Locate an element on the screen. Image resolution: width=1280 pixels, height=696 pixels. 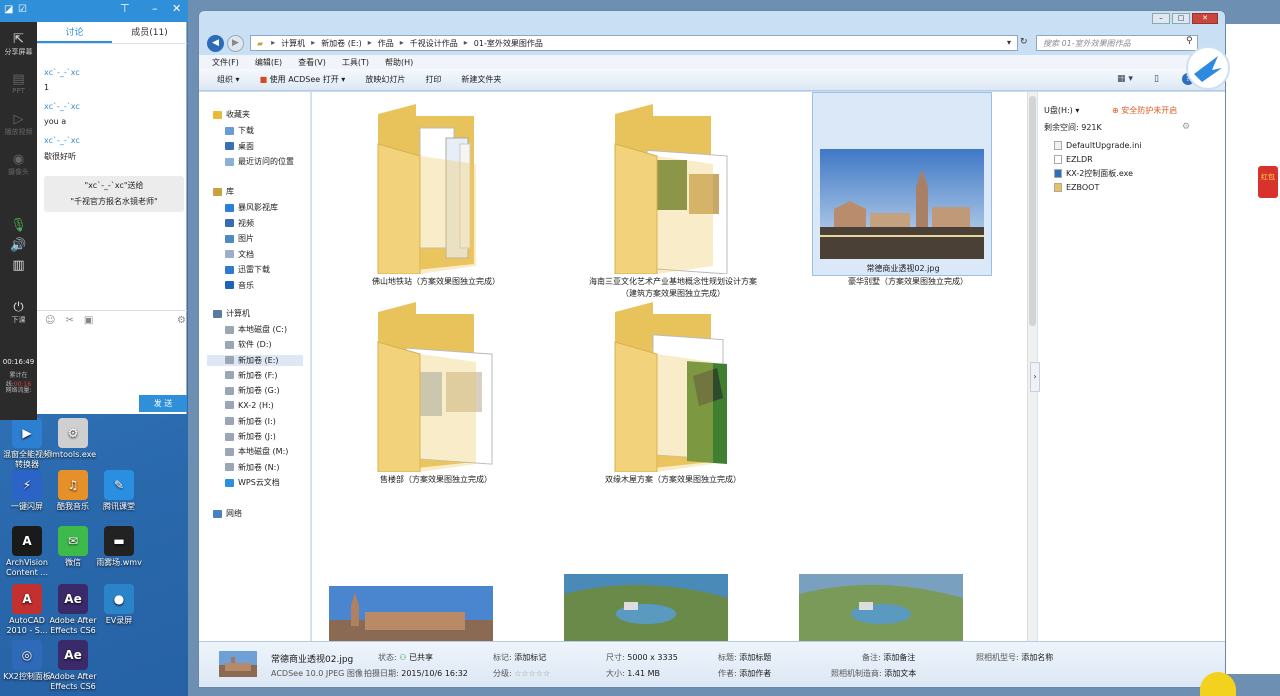
address-dropdown-icon: ▾ is located at coordinates (1009, 42).